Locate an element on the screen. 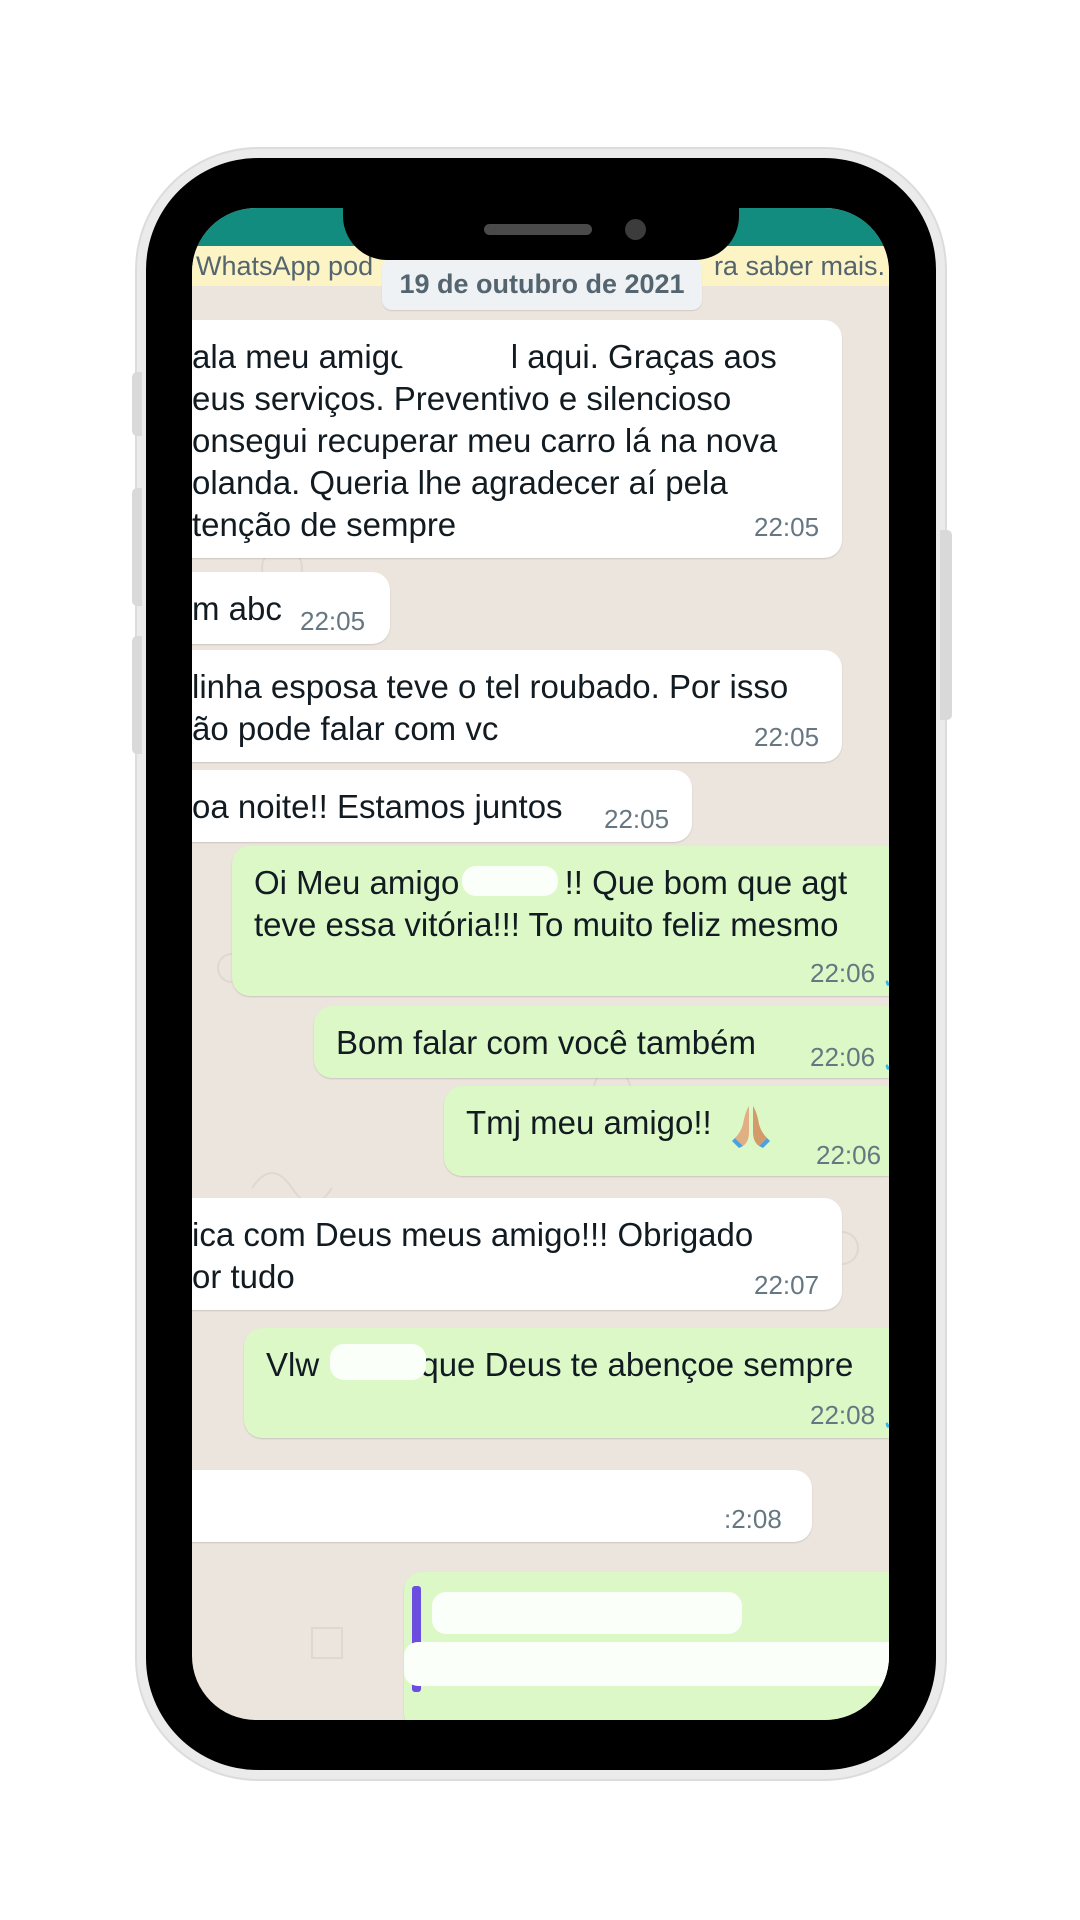  encryption-notice-end: ra saber mais. is located at coordinates (799, 266).